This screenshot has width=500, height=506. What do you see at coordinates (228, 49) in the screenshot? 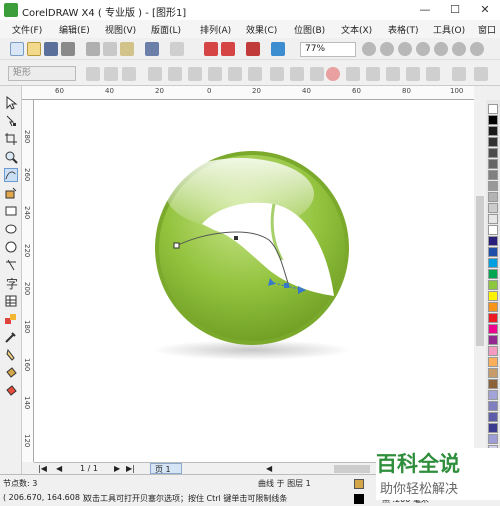
I see `export-icon` at bounding box center [228, 49].